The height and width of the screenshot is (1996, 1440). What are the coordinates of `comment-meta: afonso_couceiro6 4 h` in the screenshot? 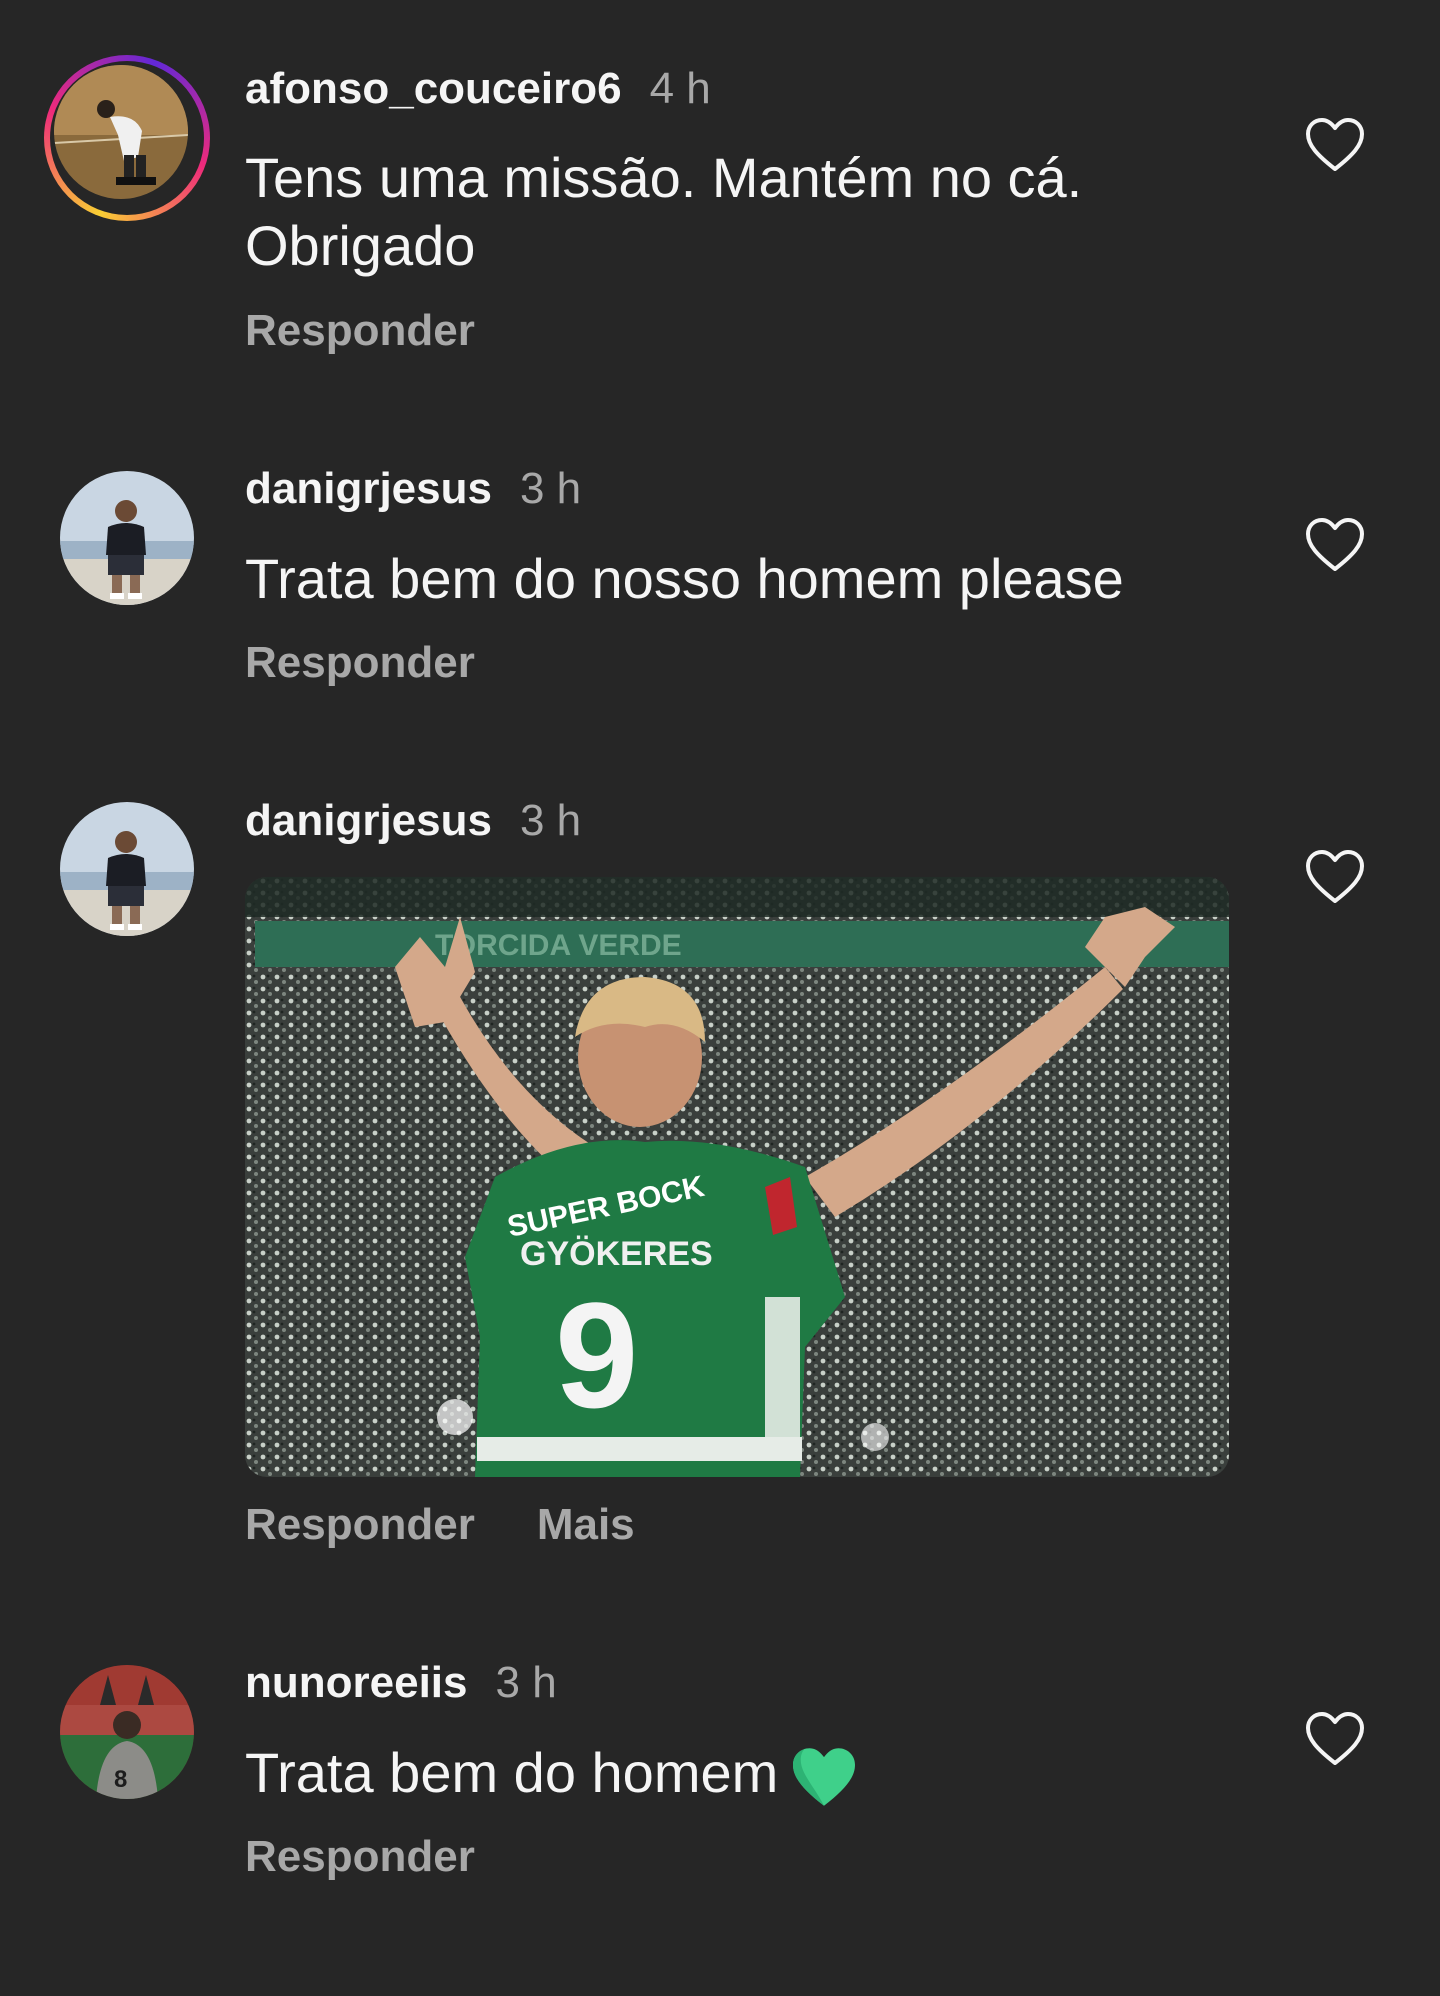 It's located at (478, 89).